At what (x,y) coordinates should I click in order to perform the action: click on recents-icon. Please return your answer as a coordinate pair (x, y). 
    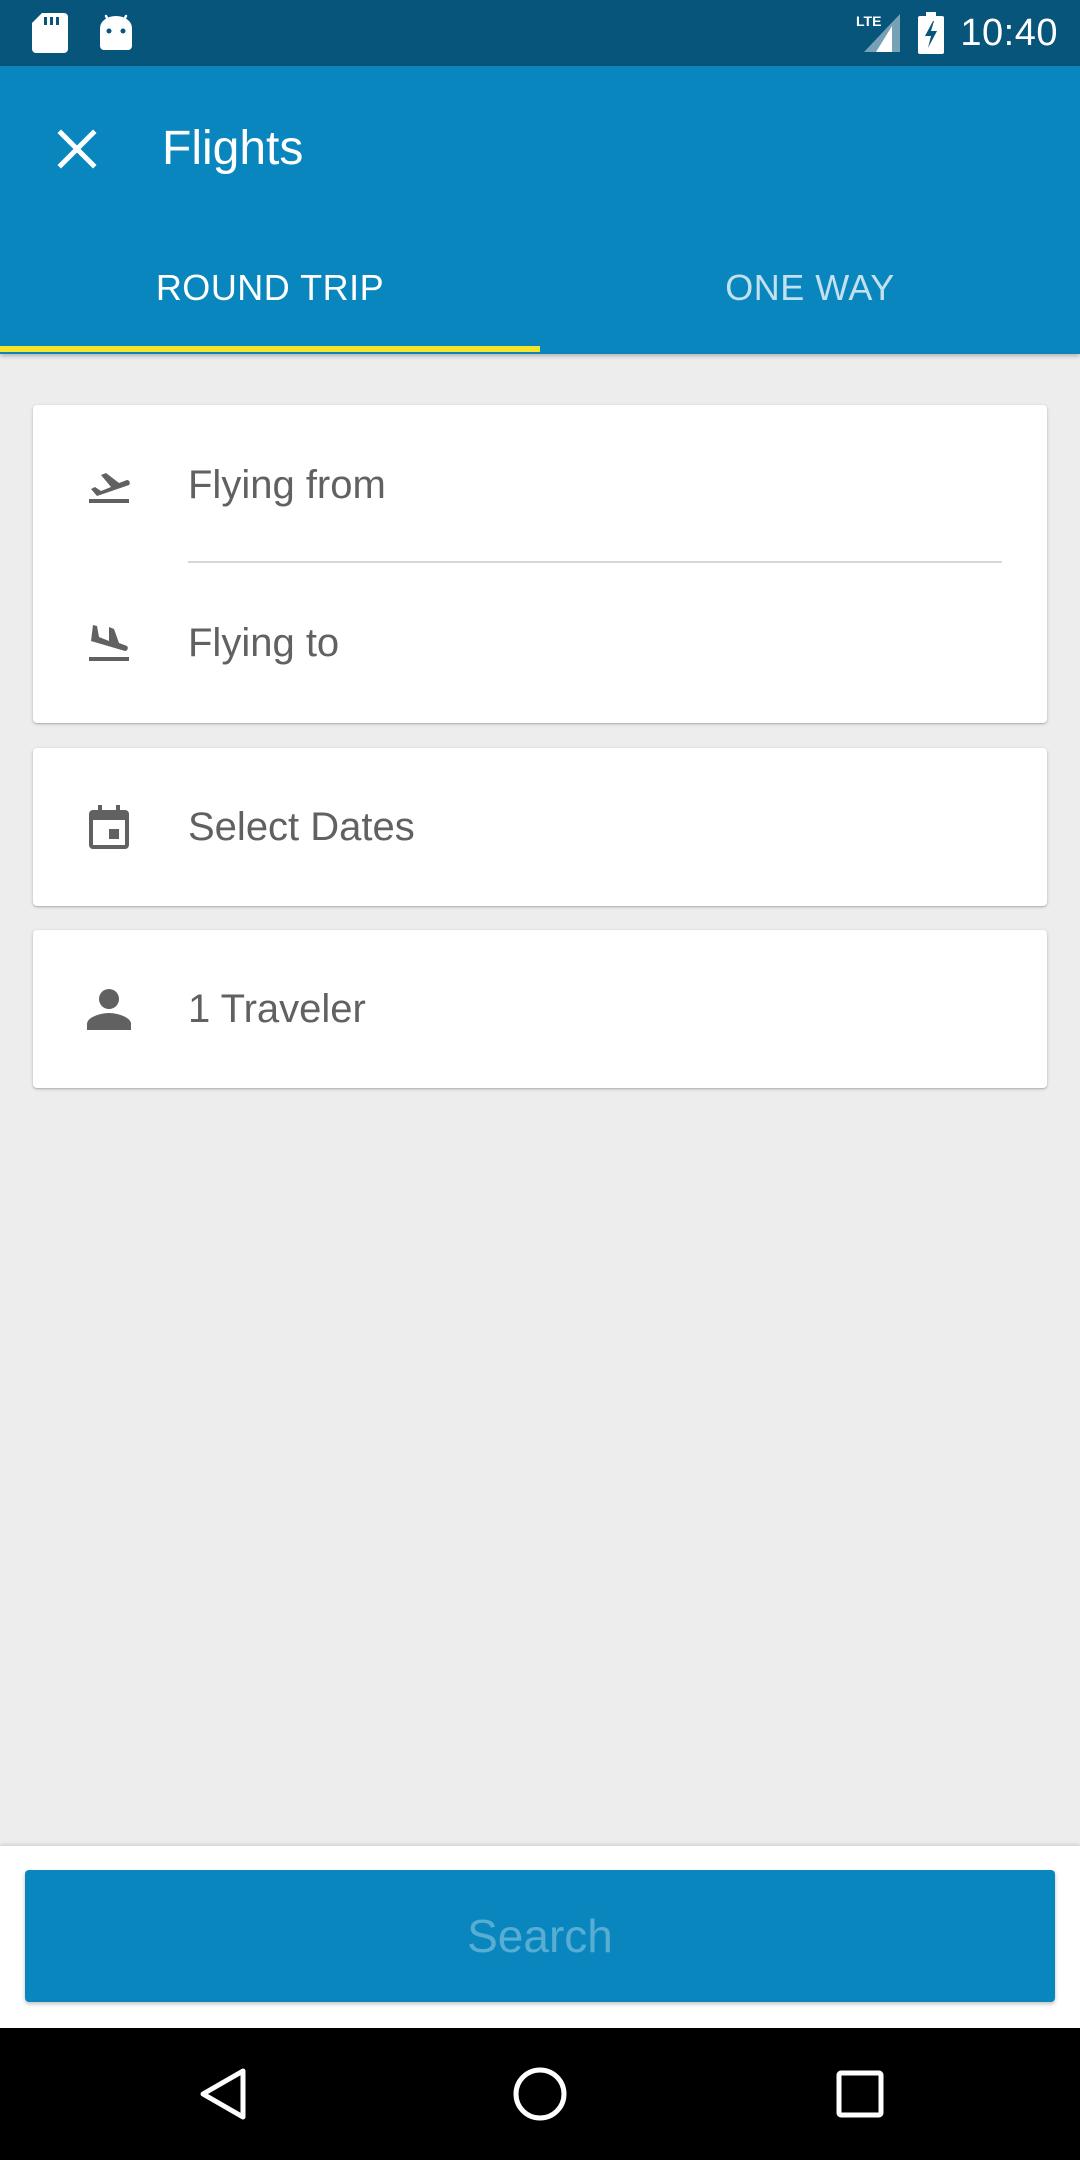
    Looking at the image, I should click on (860, 2094).